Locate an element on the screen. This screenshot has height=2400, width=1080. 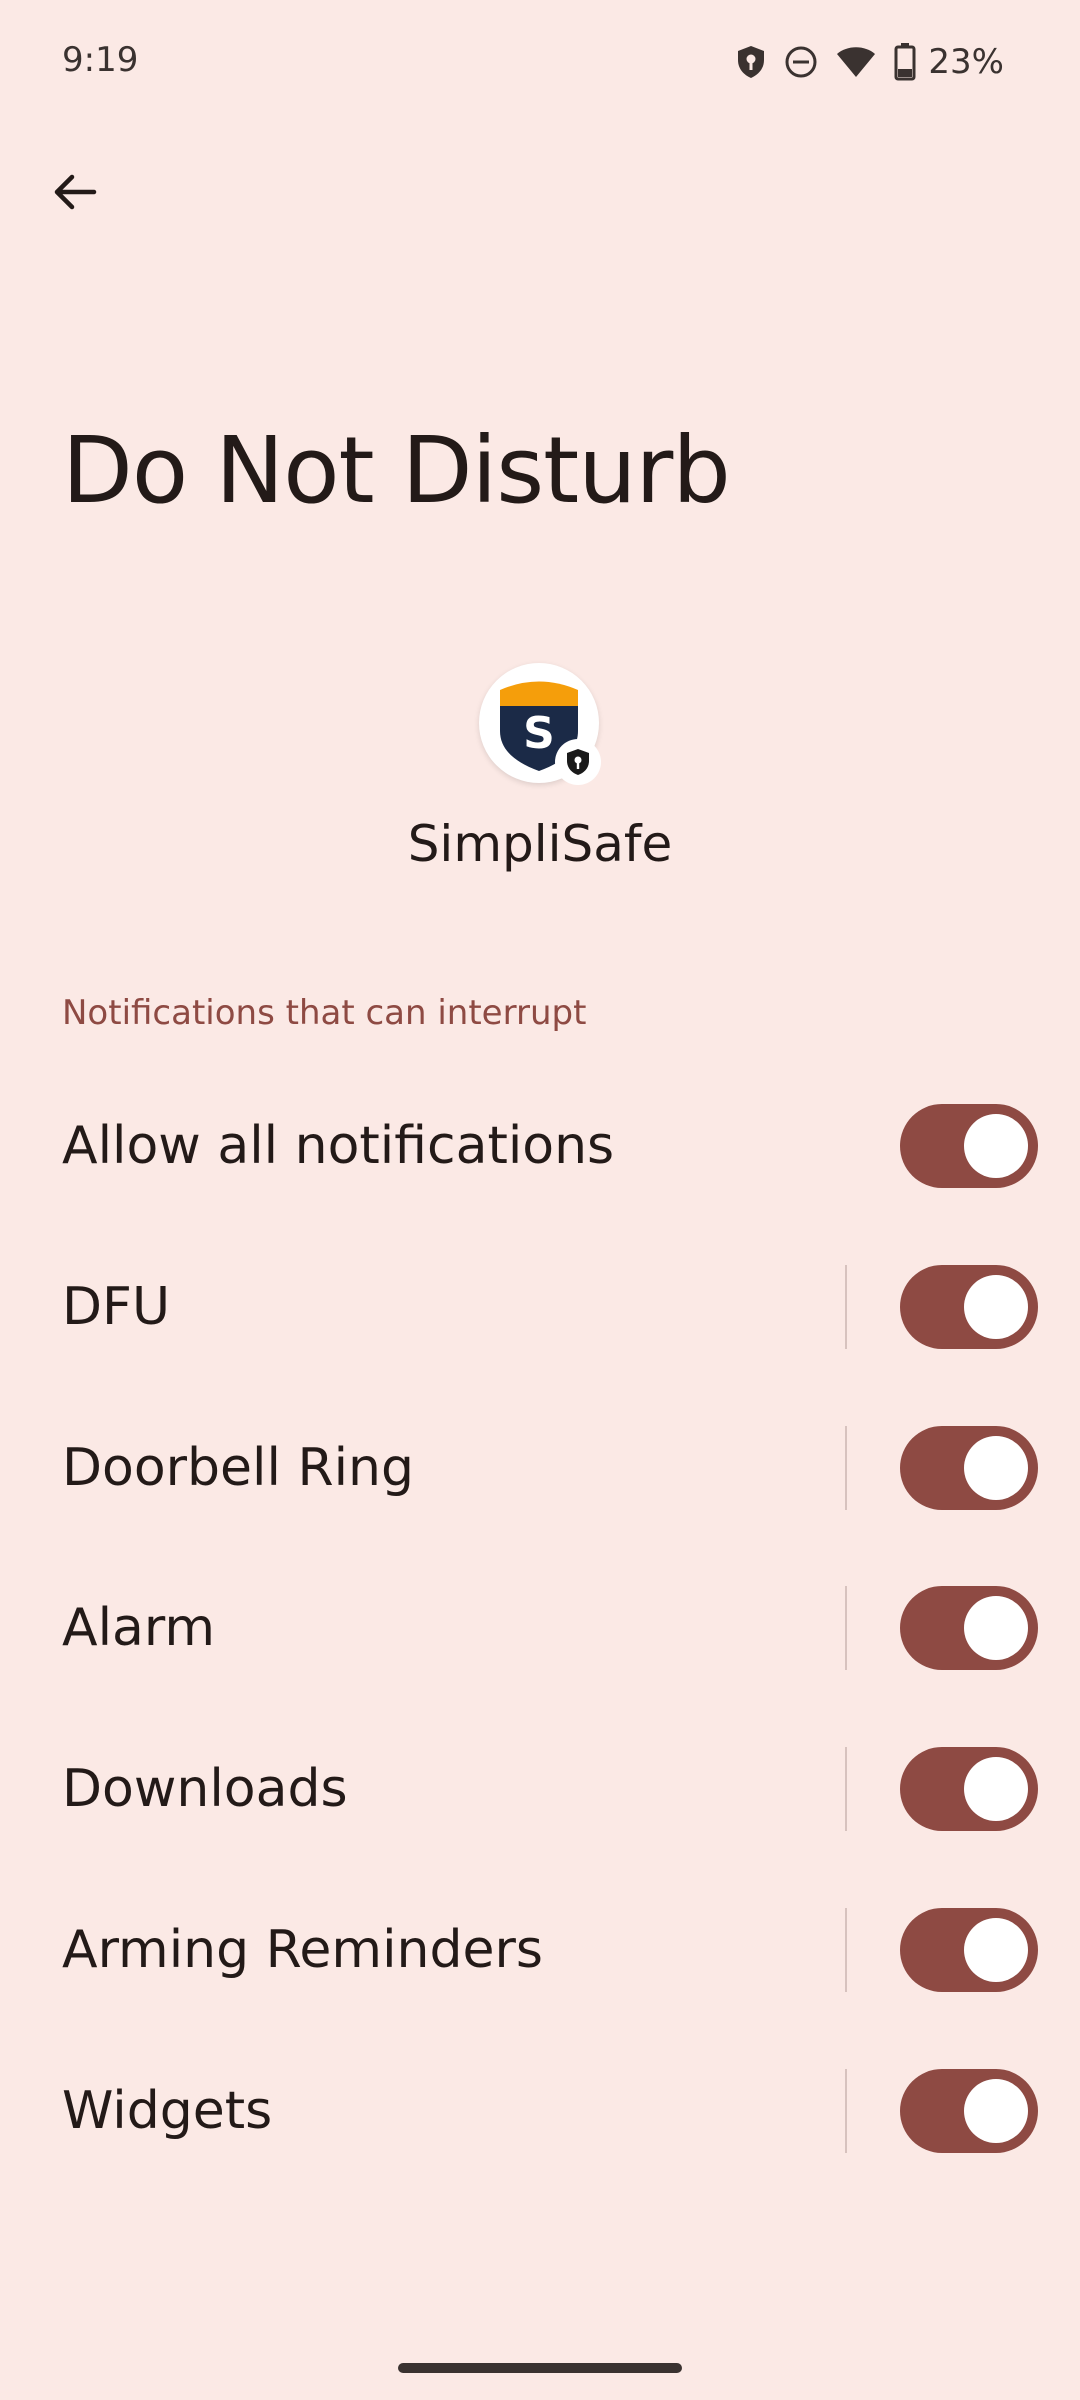
downloads-toggle is located at coordinates (969, 1789).